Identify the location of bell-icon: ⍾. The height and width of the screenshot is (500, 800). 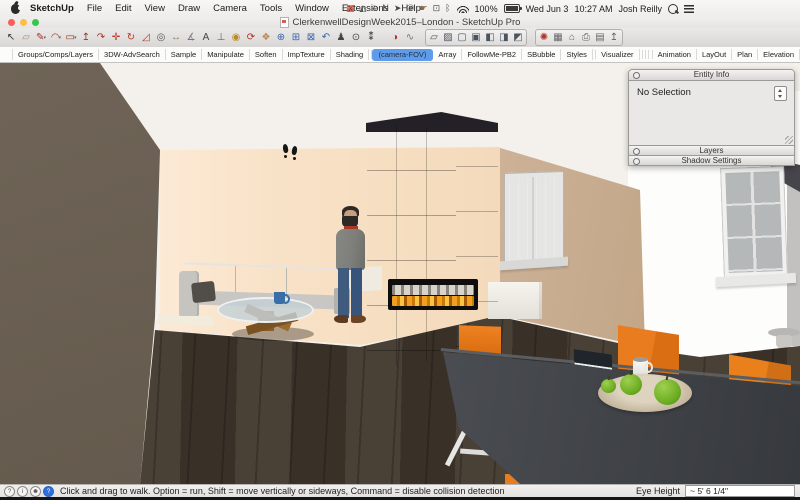
(374, 8).